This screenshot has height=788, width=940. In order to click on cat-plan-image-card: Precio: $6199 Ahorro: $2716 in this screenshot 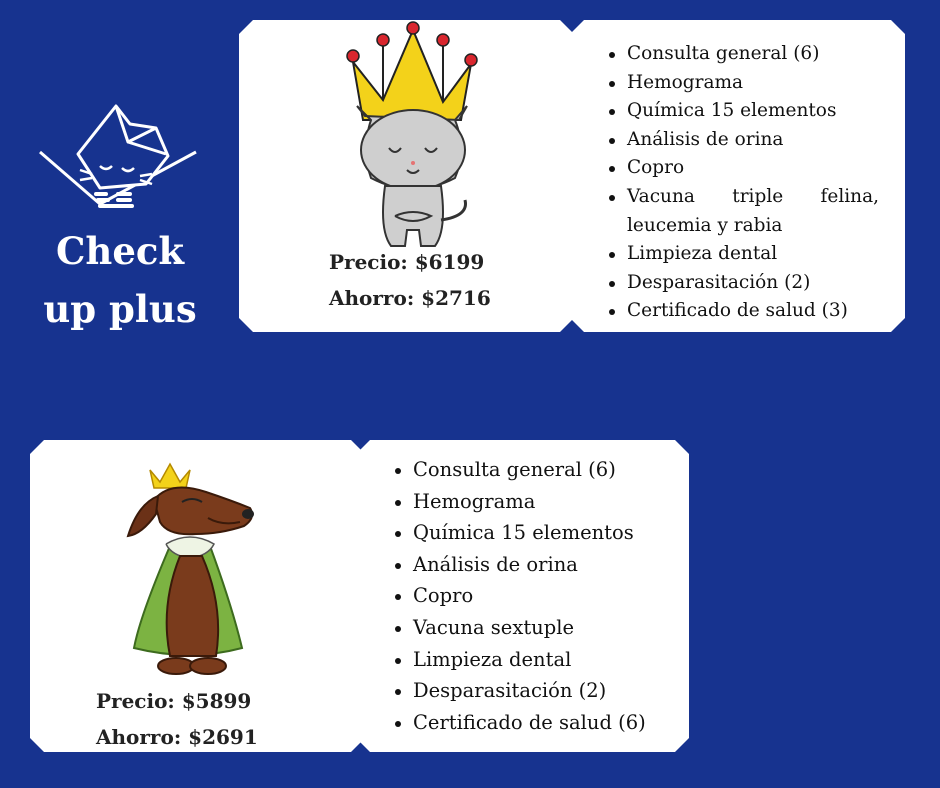, I will do `click(406, 176)`.